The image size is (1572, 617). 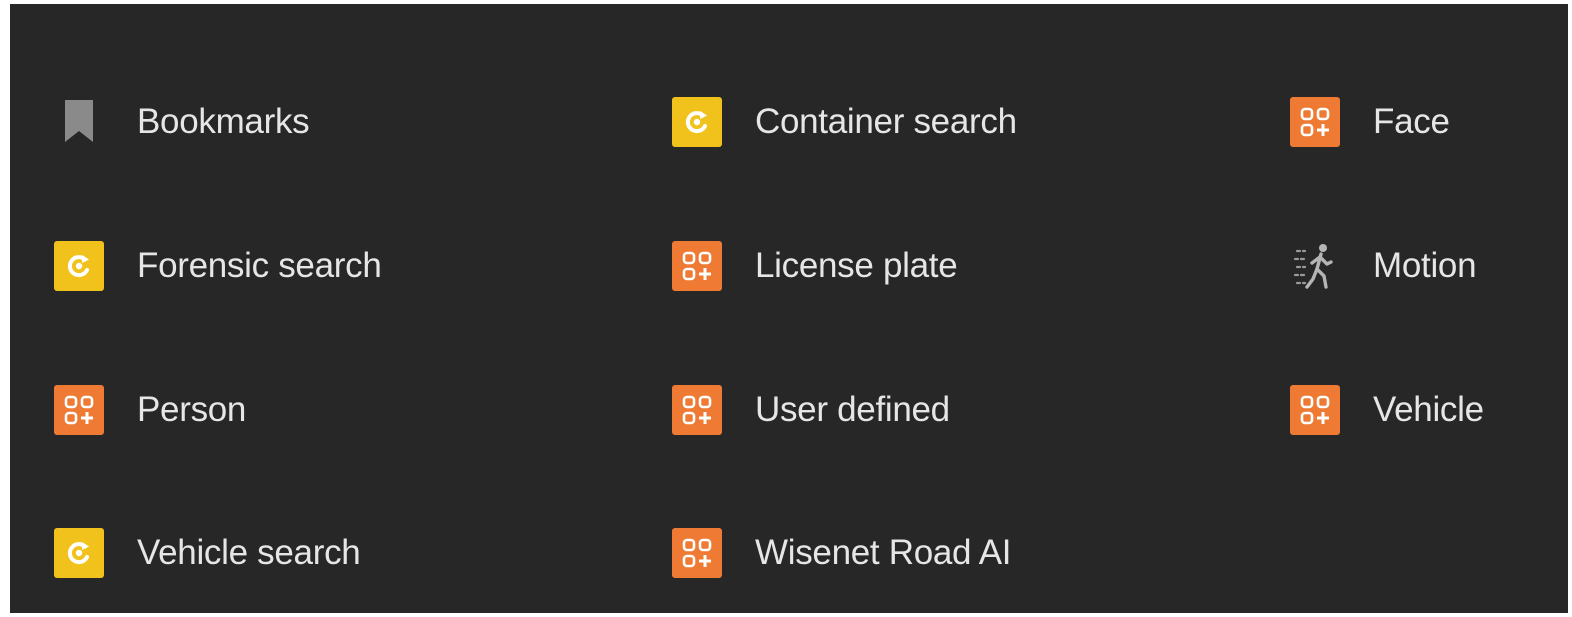 What do you see at coordinates (249, 552) in the screenshot?
I see `search-type-label: Vehicle search` at bounding box center [249, 552].